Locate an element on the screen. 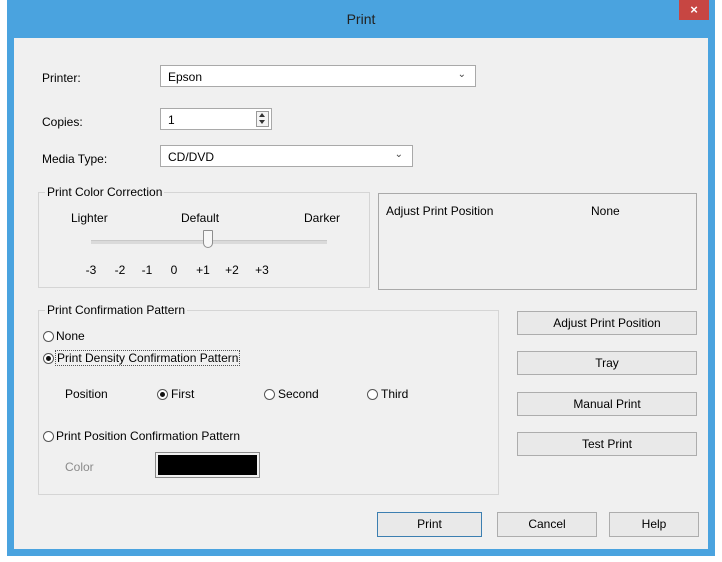 The width and height of the screenshot is (722, 562). help-button: Help is located at coordinates (654, 524).